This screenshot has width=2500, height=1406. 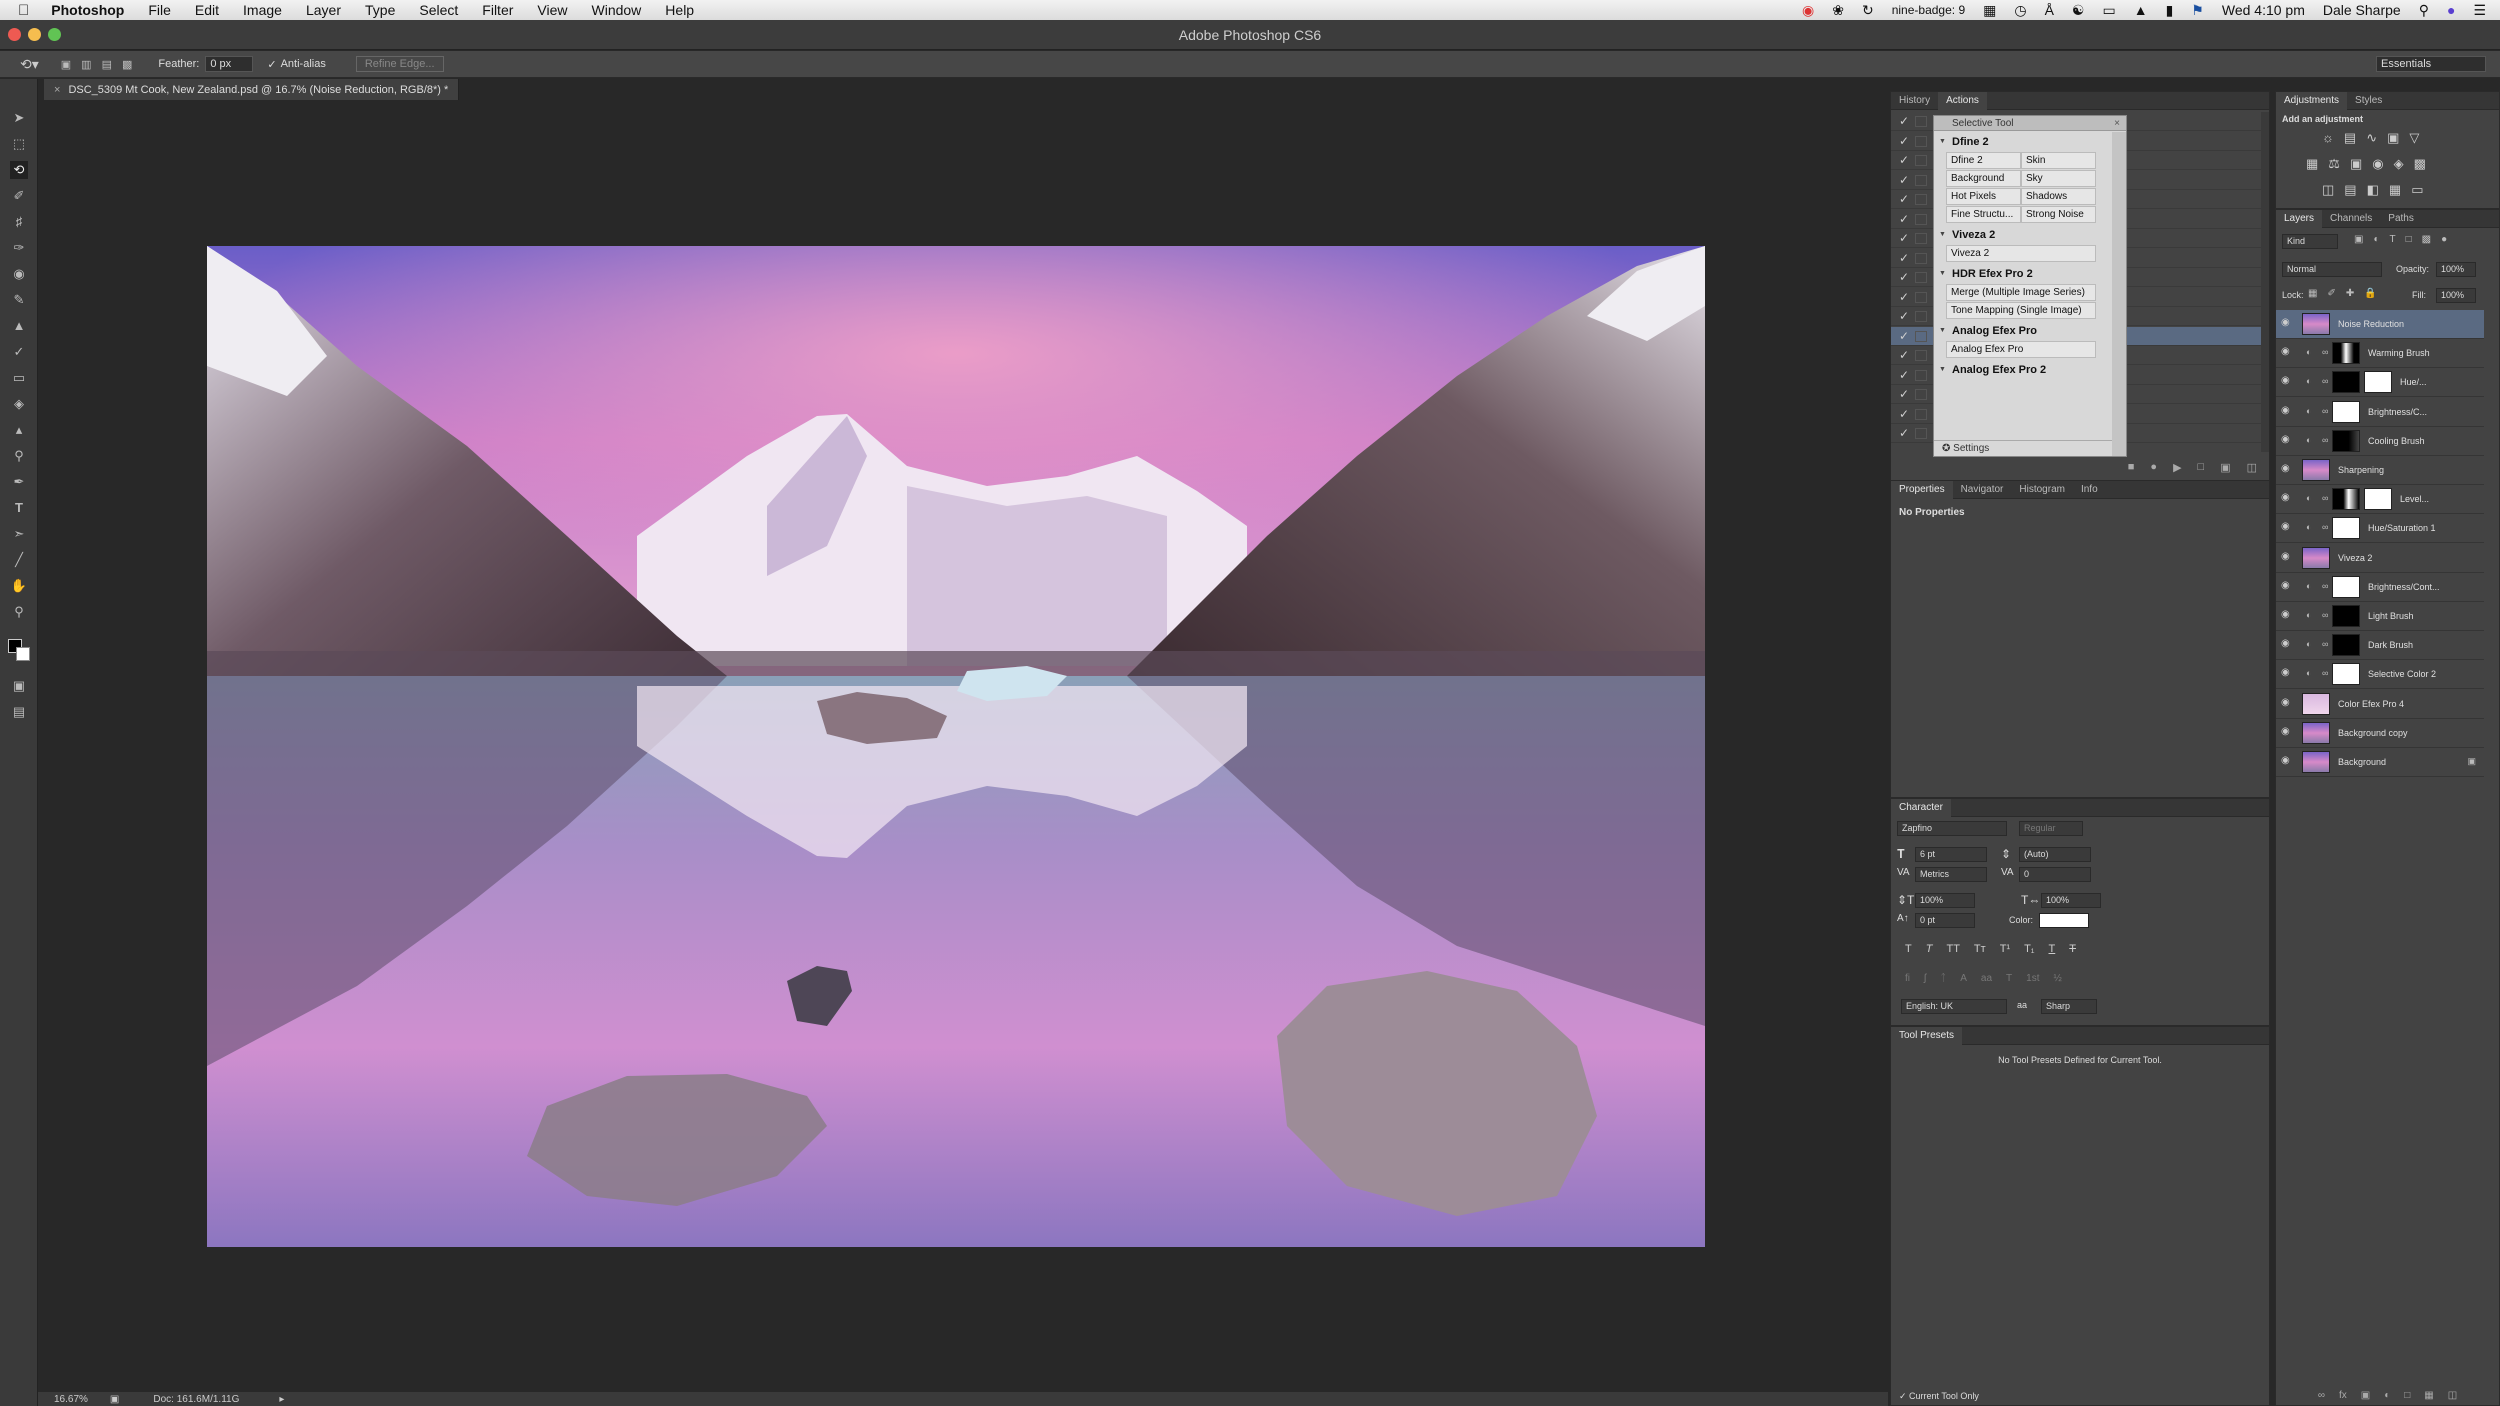 What do you see at coordinates (1989, 10) in the screenshot?
I see `dropbox-icon: ▦` at bounding box center [1989, 10].